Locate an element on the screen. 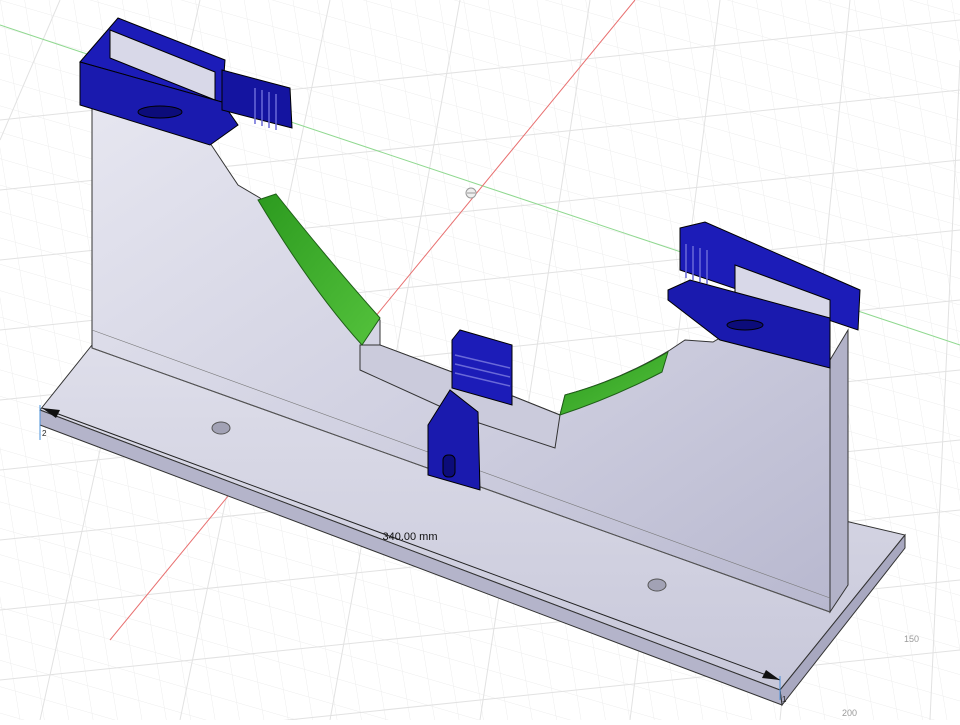 Image resolution: width=960 pixels, height=725 pixels. clip-slot-right is located at coordinates (745, 325).